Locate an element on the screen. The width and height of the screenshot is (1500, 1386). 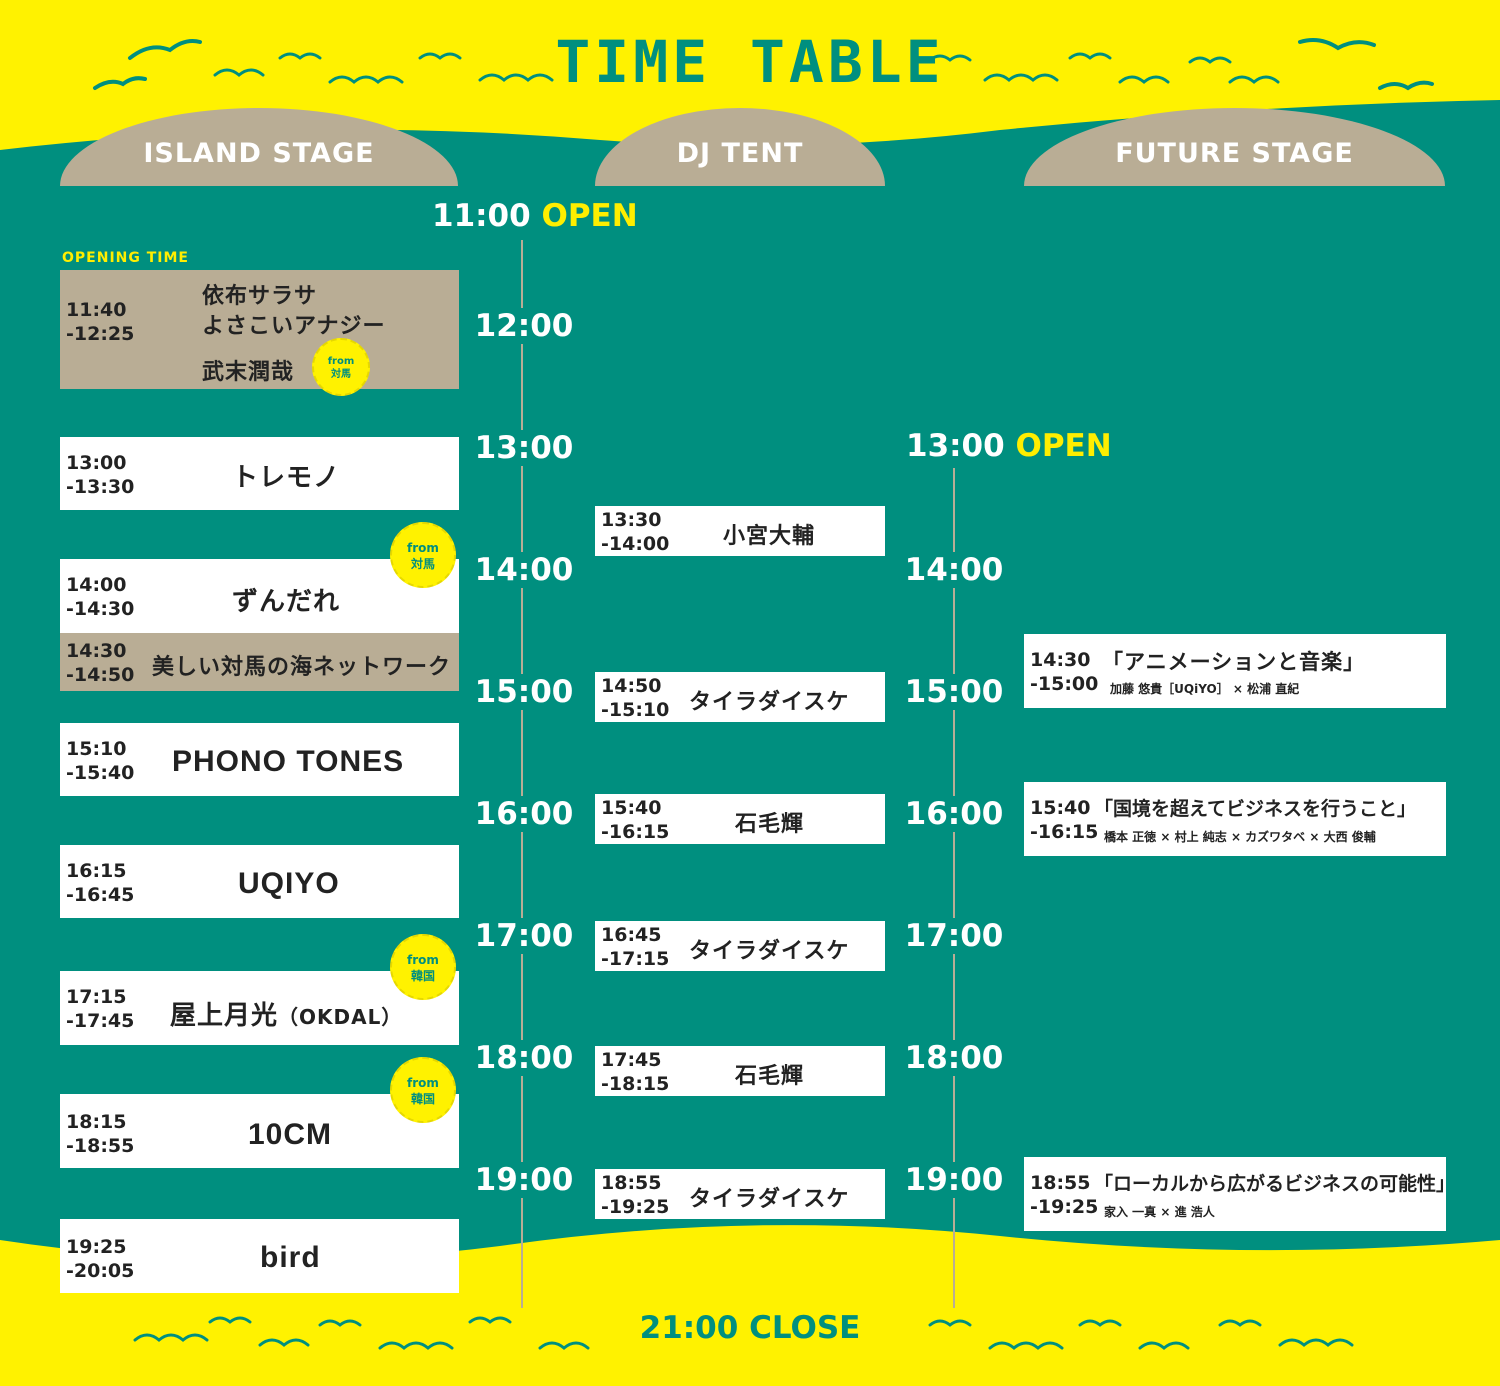
timeline-line-main is located at coordinates (522, 774).